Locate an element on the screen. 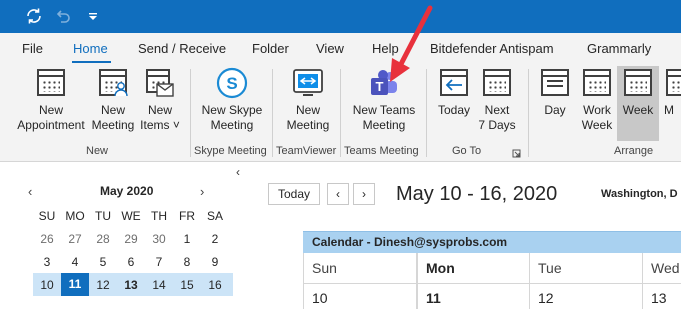 This screenshot has height=309, width=681. teamviewer-meeting-label-1: New is located at coordinates (307, 110).